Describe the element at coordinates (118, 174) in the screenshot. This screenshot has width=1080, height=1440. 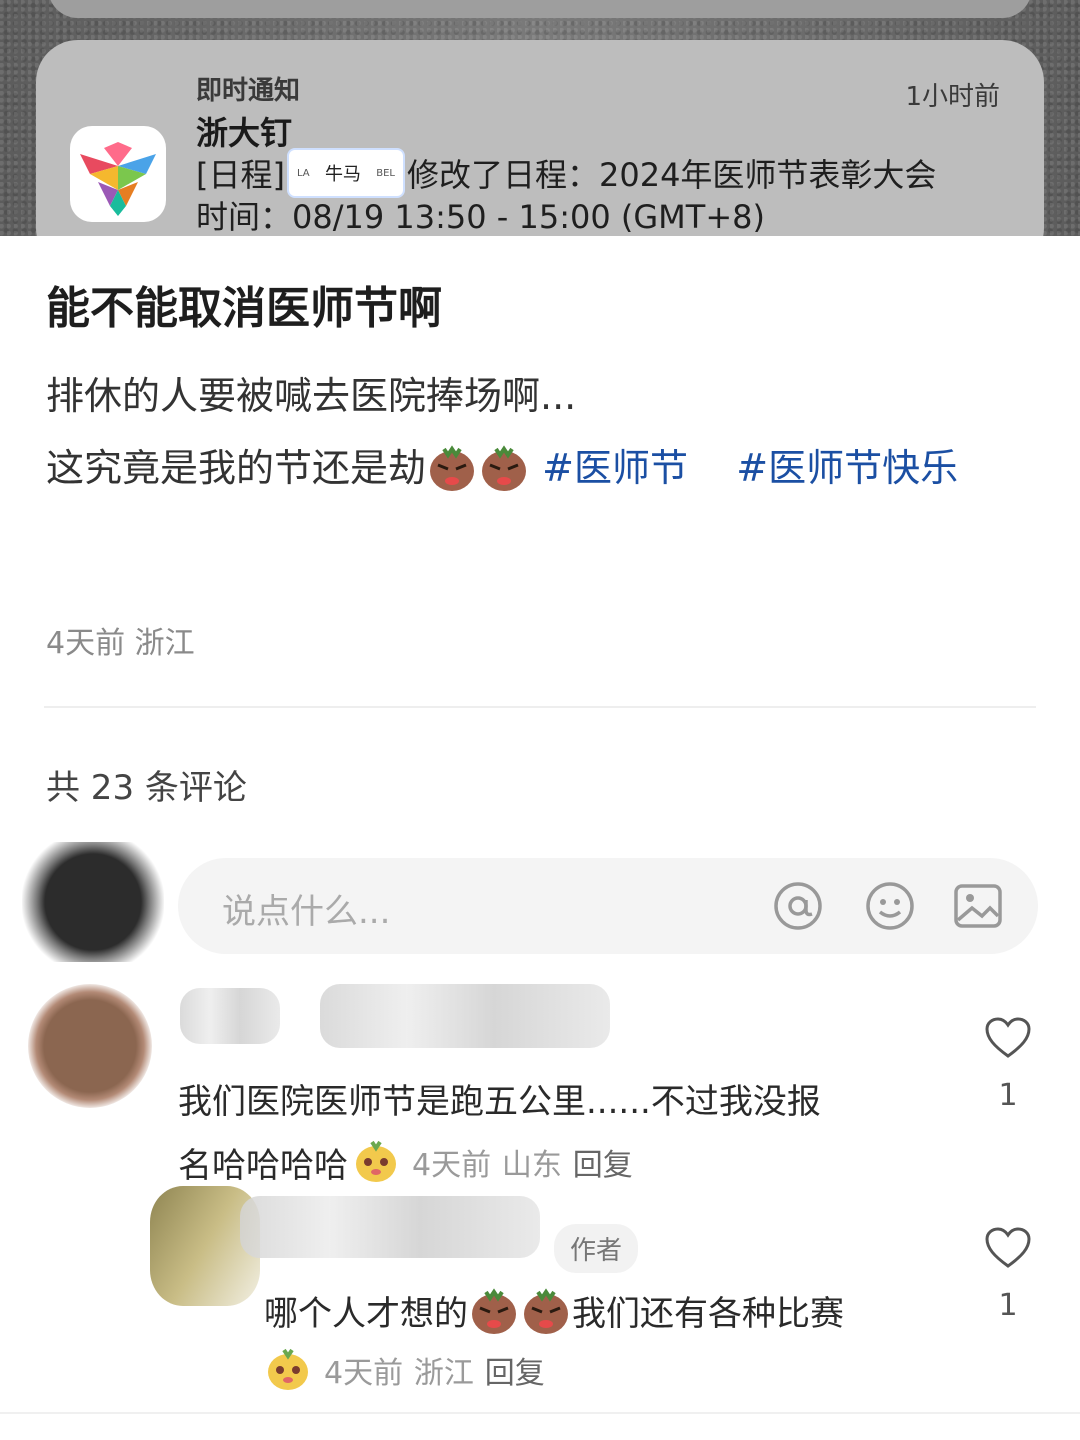
I see `app-logo-icon` at that location.